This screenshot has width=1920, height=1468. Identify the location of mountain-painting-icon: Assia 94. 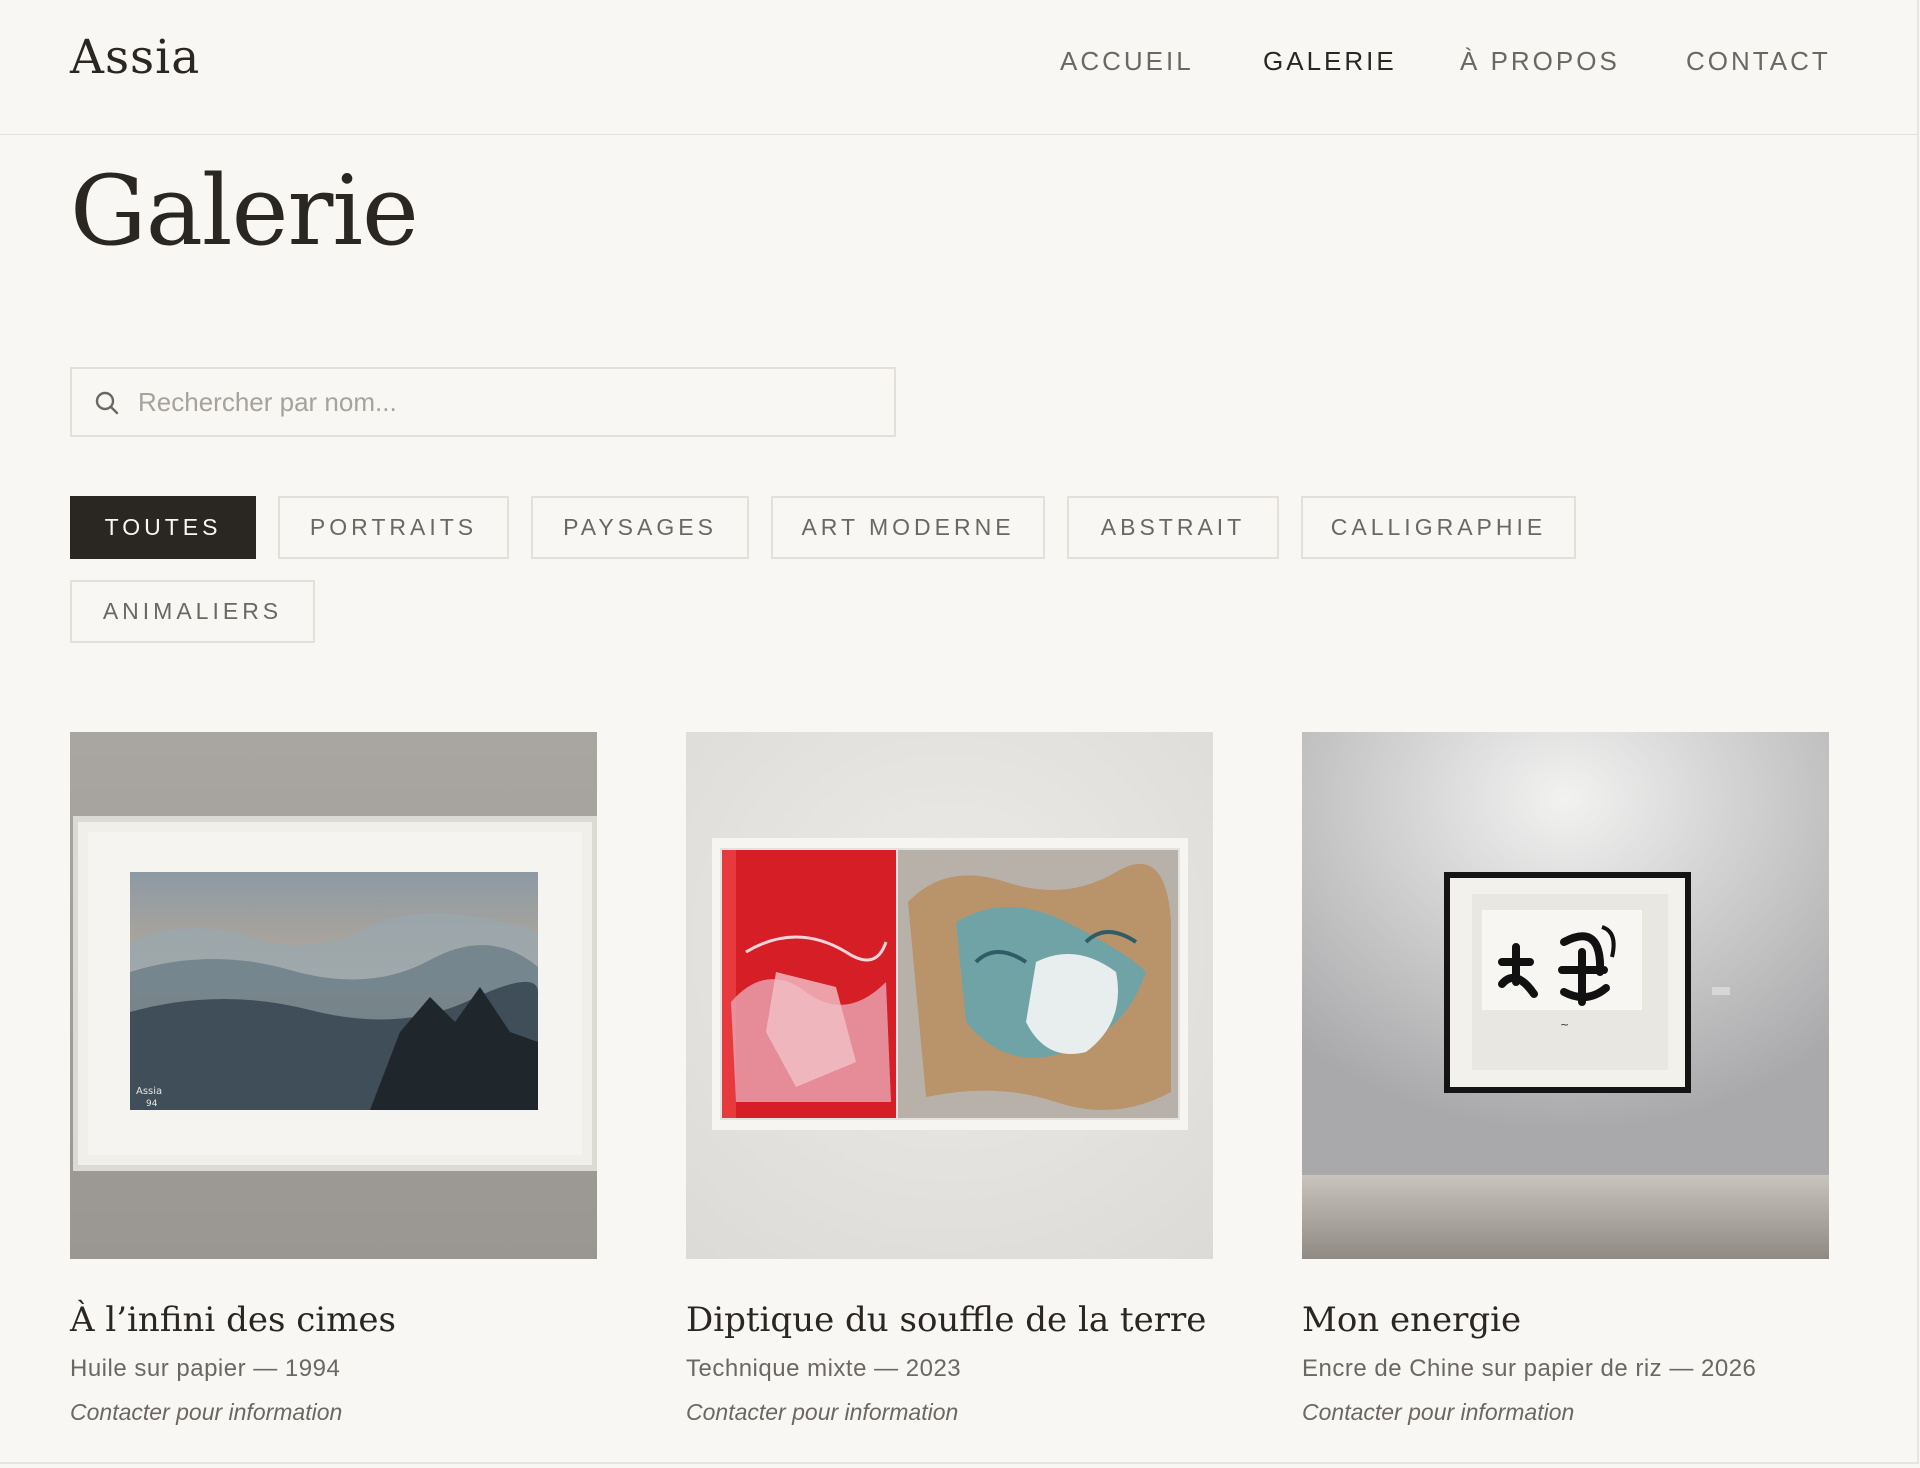
(333, 995).